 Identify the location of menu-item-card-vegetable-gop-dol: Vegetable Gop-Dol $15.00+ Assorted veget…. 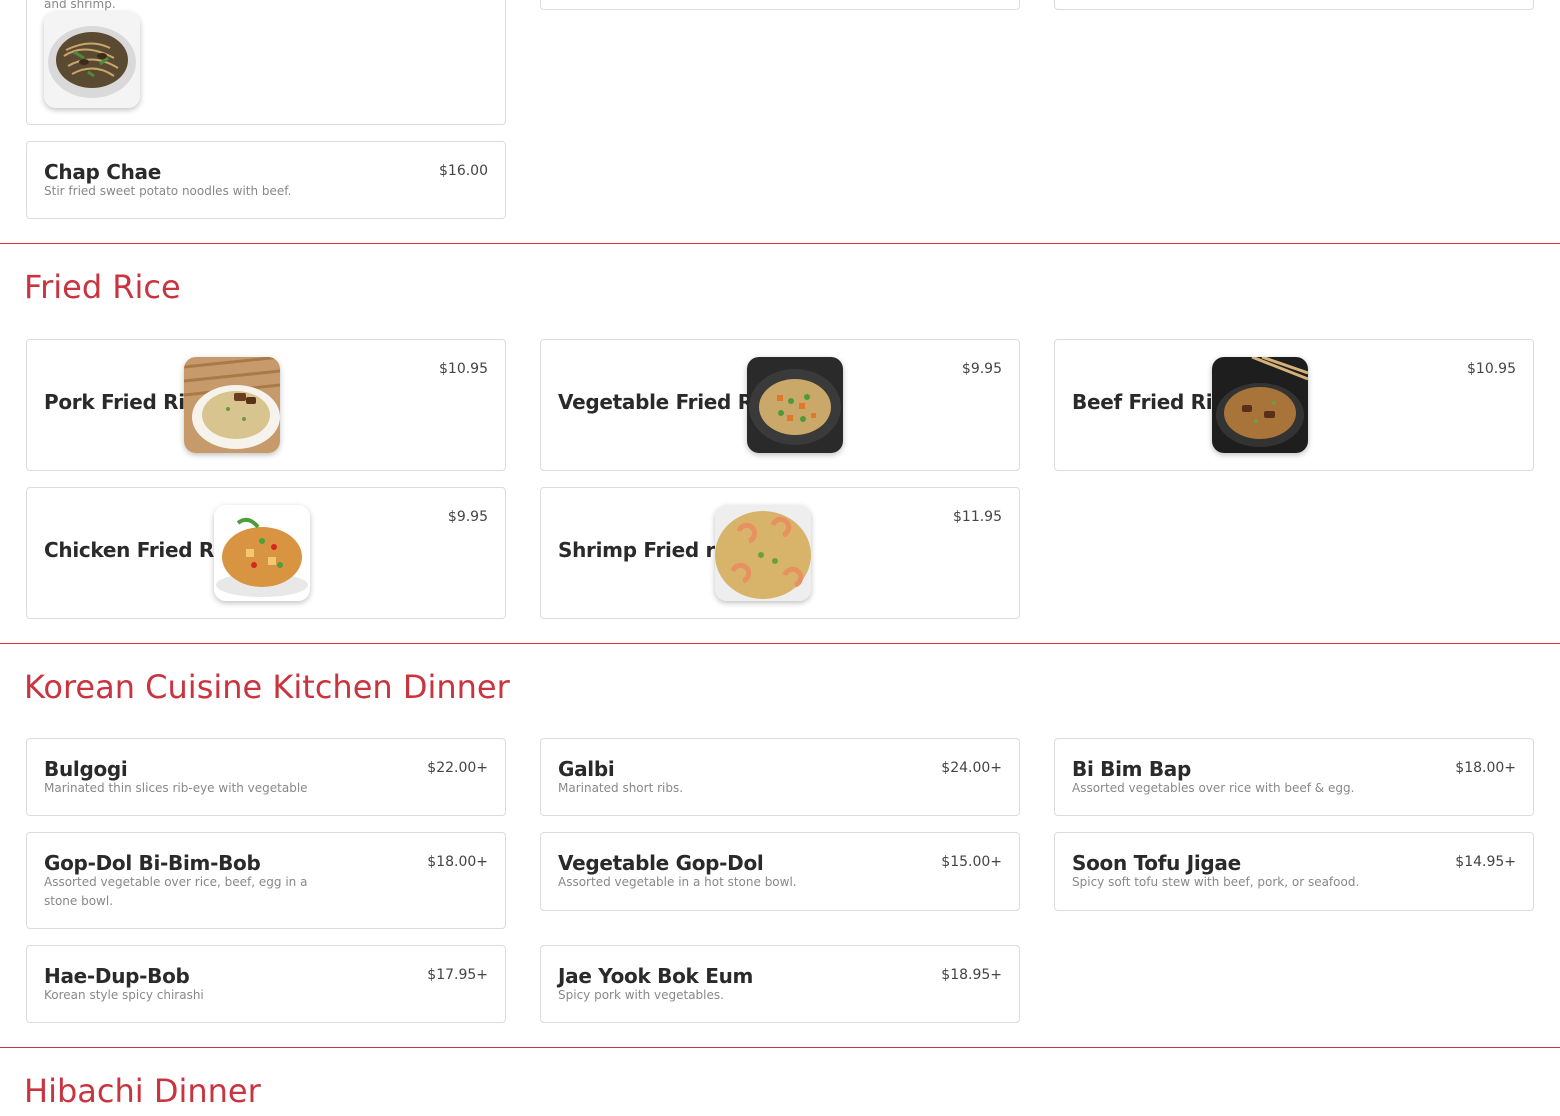
(780, 871).